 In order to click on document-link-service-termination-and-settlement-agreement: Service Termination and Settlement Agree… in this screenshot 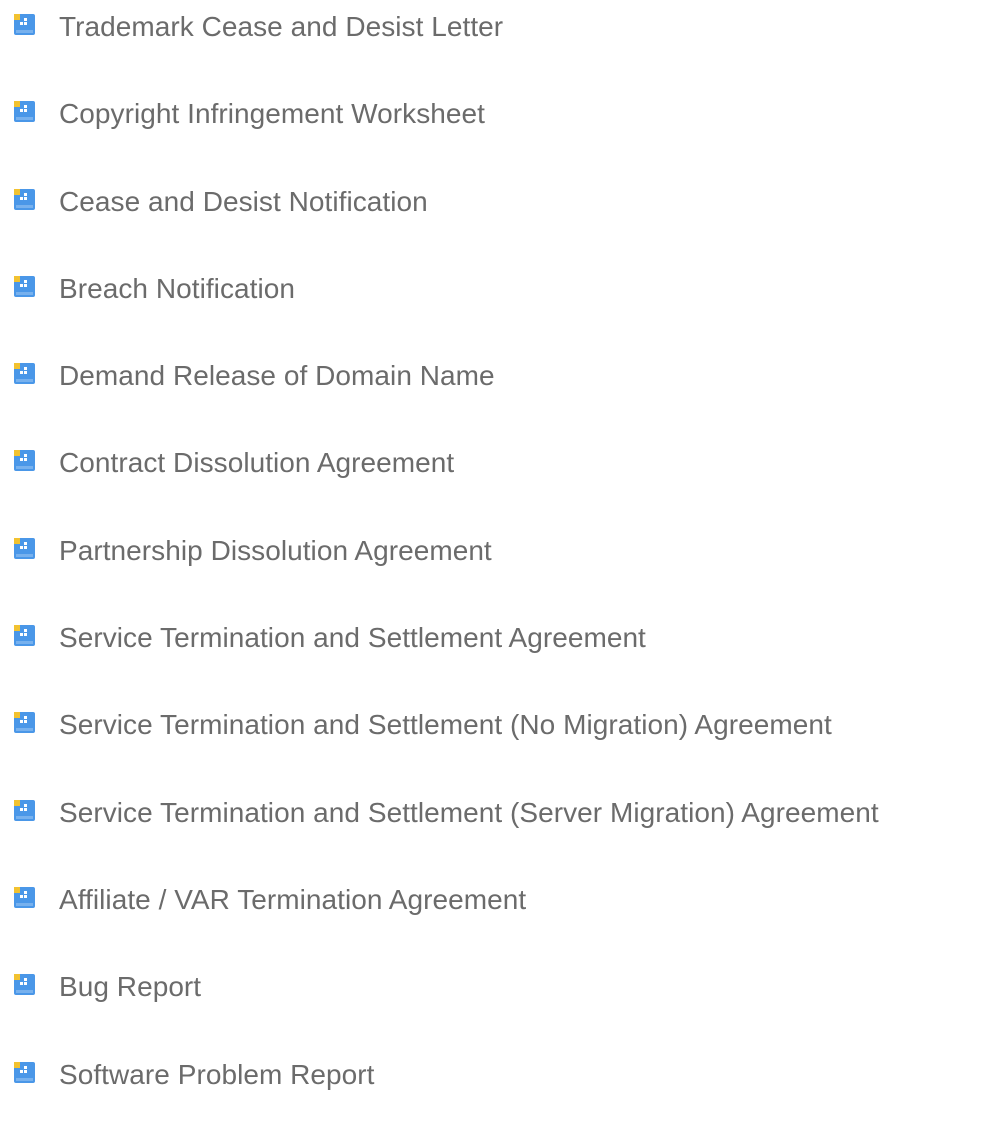, I will do `click(446, 637)`.